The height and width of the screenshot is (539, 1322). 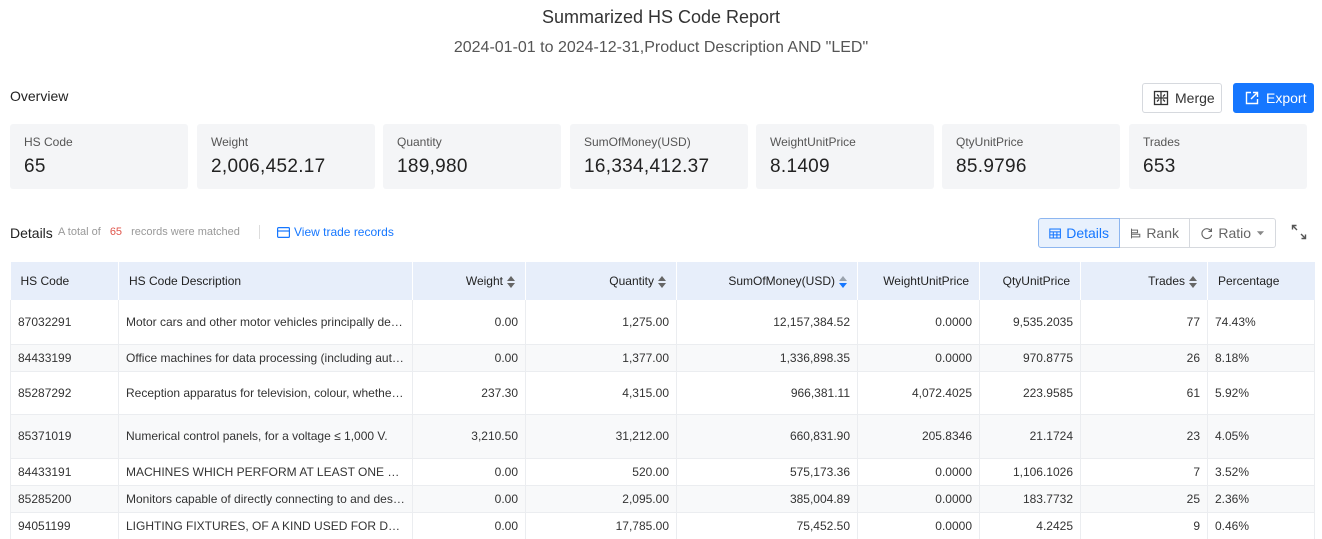 What do you see at coordinates (843, 281) in the screenshot?
I see `sort-desc-icon` at bounding box center [843, 281].